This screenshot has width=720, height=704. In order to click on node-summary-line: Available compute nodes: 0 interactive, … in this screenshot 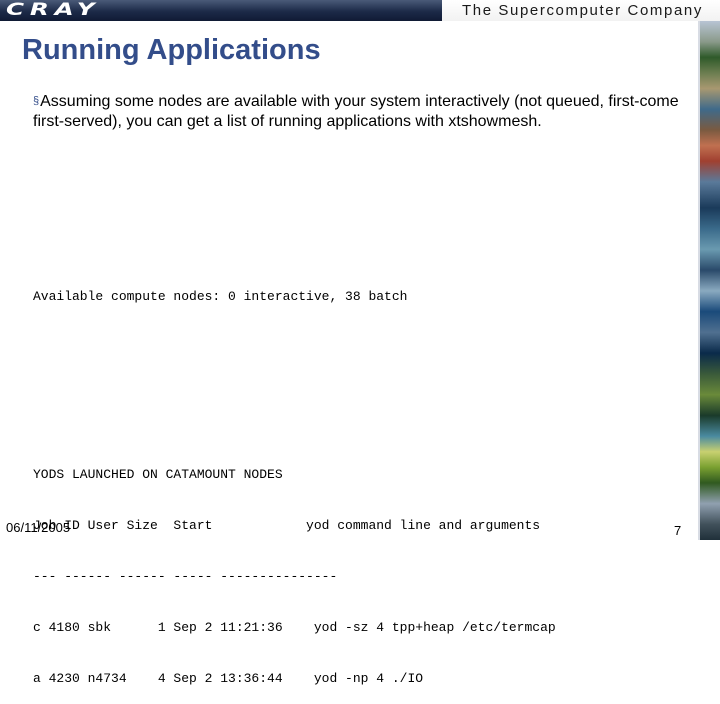, I will do `click(220, 296)`.